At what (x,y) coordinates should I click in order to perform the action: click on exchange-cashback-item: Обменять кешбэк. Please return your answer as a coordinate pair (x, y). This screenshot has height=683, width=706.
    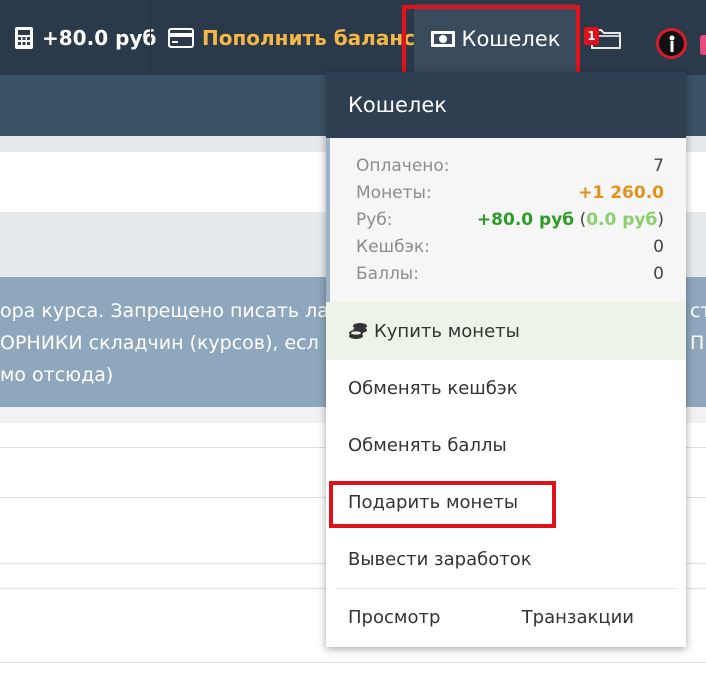
    Looking at the image, I should click on (506, 388).